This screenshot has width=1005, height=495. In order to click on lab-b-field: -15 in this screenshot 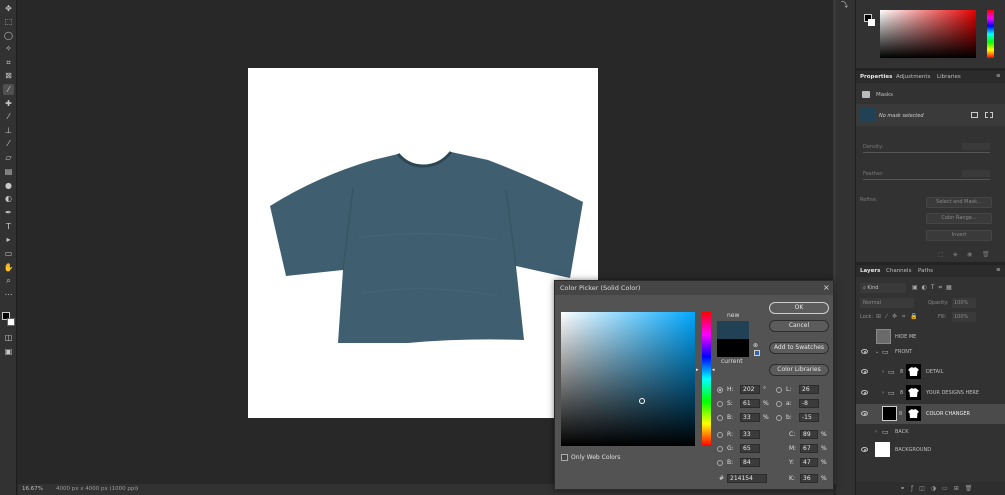, I will do `click(809, 417)`.